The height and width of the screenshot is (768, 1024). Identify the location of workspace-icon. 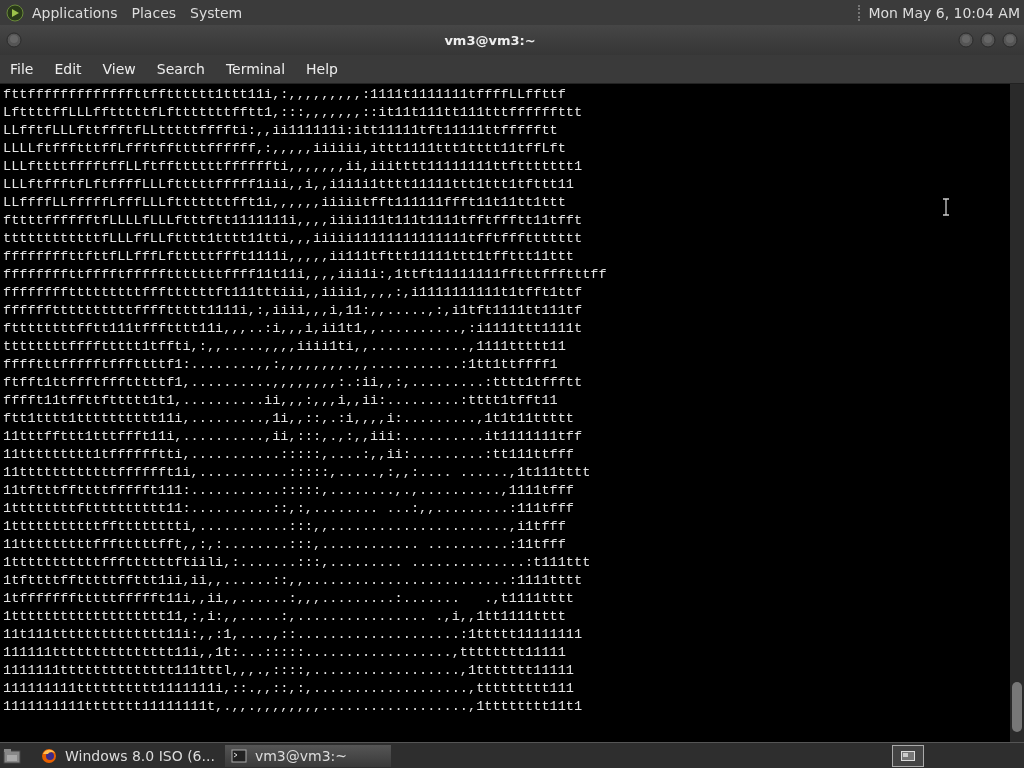
(908, 755).